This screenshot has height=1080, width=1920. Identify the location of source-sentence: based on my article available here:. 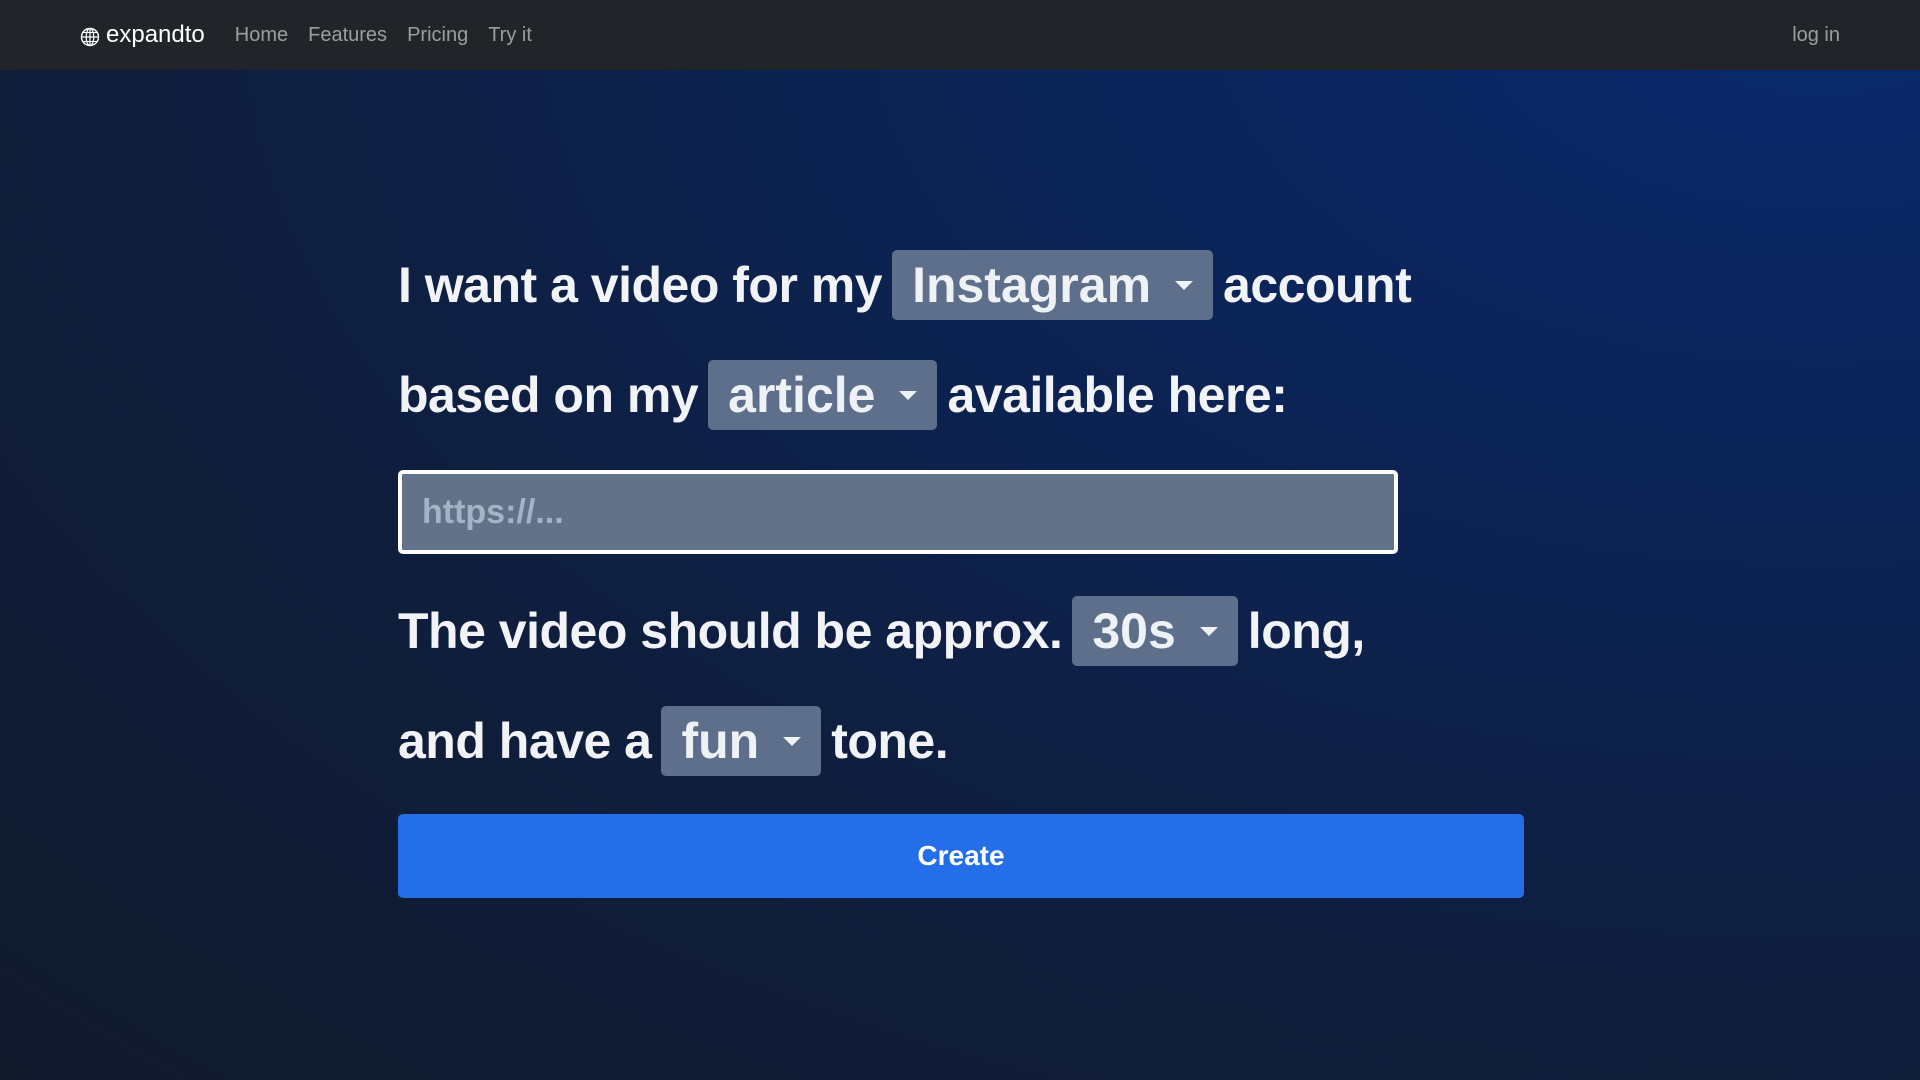
(961, 395).